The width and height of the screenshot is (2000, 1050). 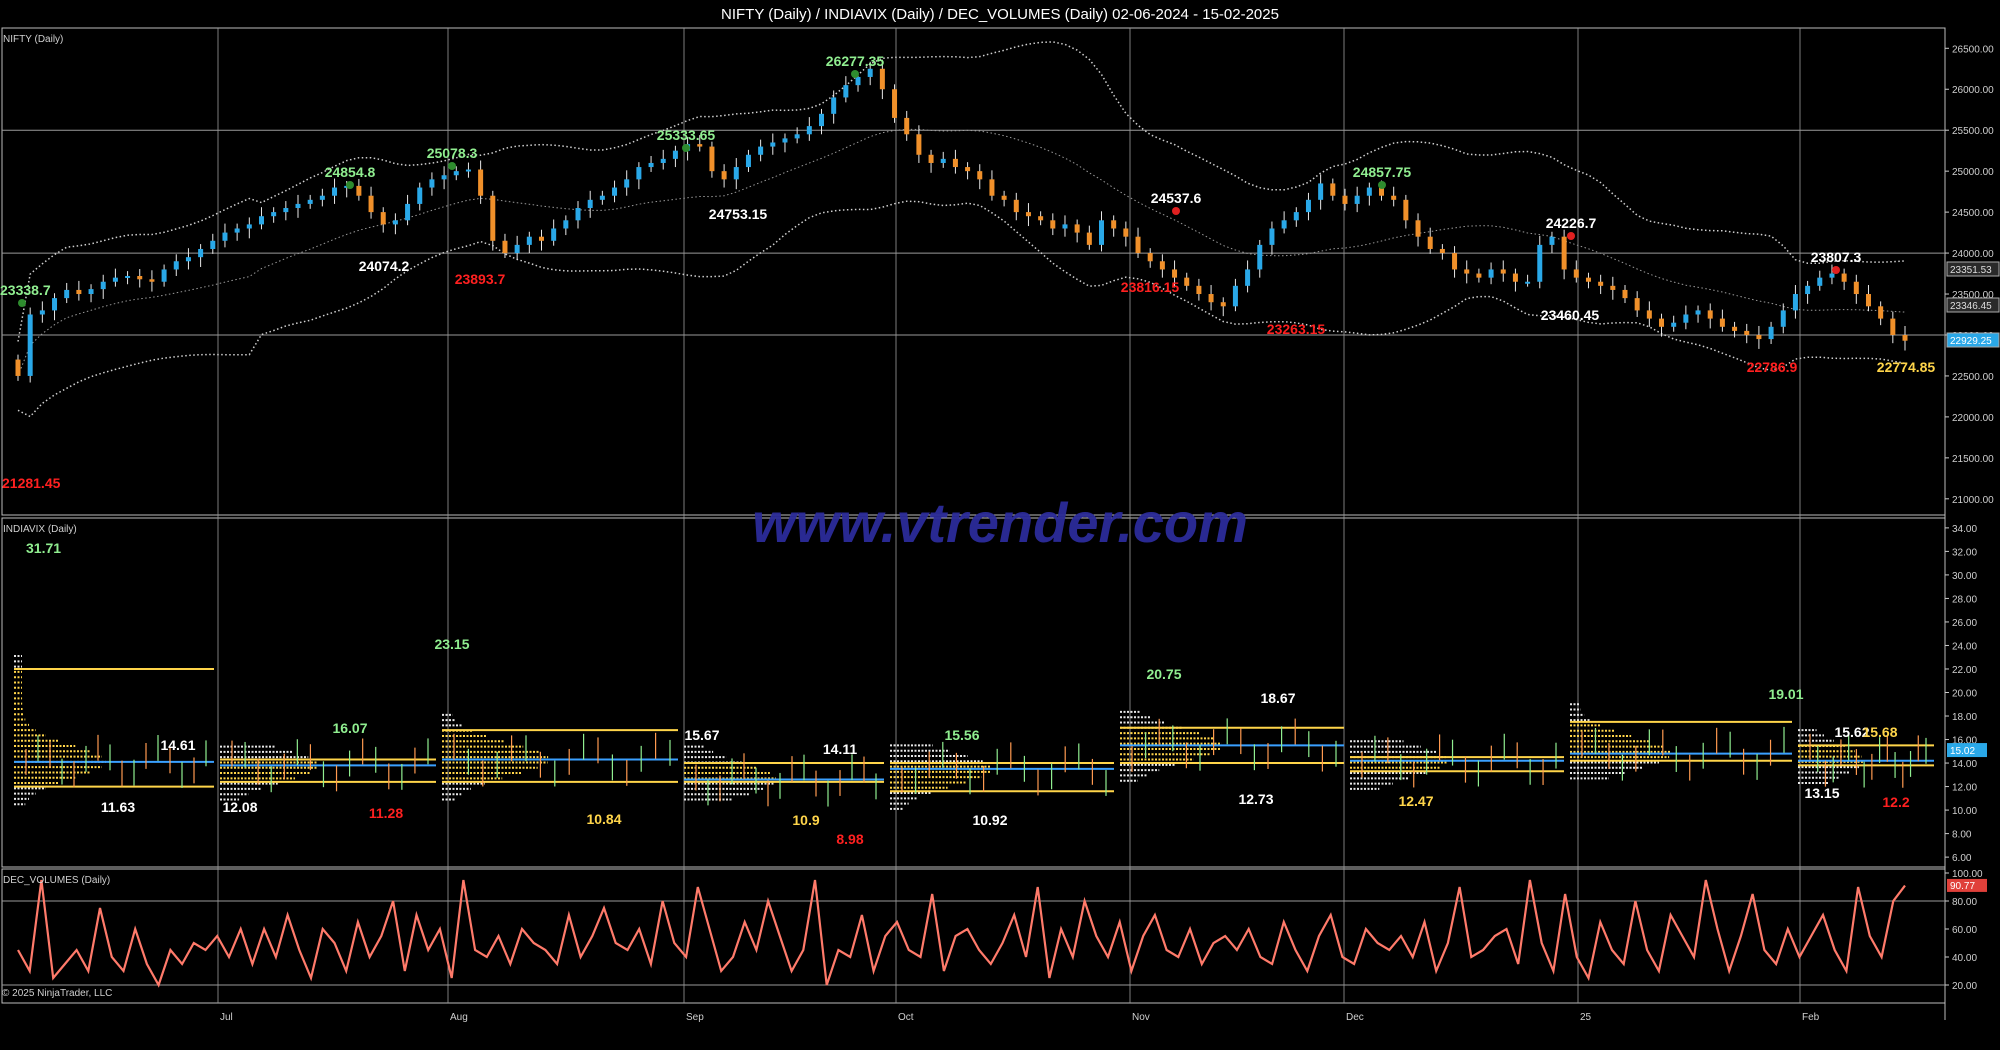 What do you see at coordinates (459, 1017) in the screenshot?
I see `x-tick-label: Aug` at bounding box center [459, 1017].